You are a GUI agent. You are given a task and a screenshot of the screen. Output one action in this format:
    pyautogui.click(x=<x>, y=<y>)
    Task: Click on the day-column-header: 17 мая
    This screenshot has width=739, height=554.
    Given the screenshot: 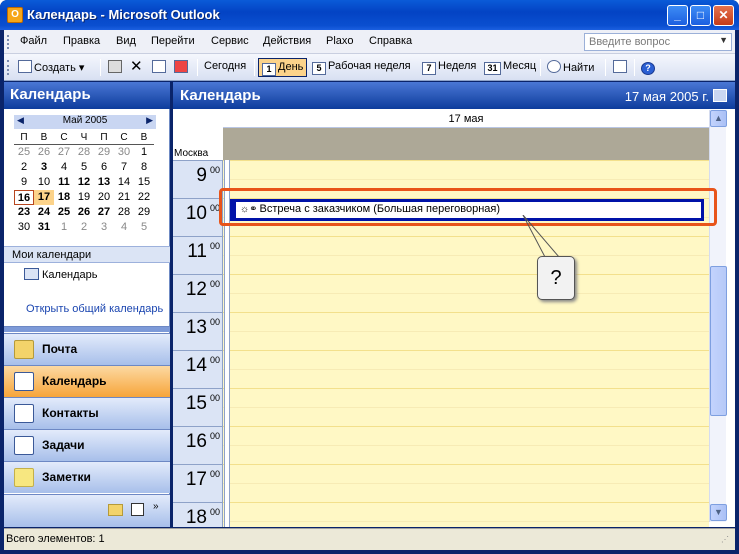 What is the action you would take?
    pyautogui.click(x=466, y=119)
    